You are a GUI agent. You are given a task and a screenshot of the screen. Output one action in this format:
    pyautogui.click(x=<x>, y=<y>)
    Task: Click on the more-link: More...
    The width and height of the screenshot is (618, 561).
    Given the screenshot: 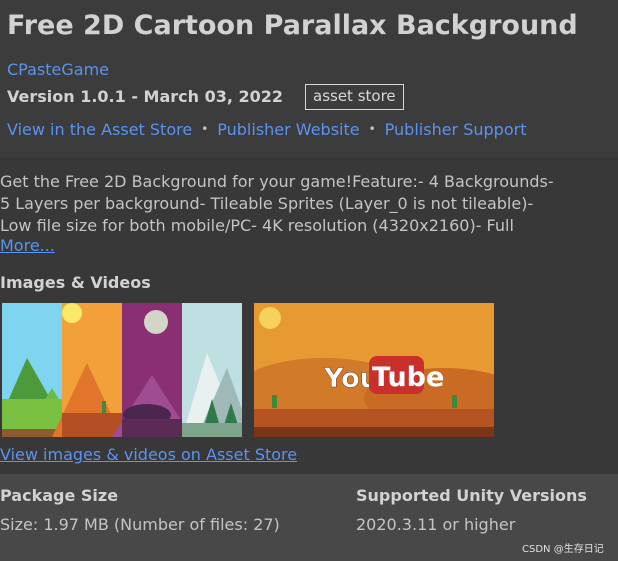 What is the action you would take?
    pyautogui.click(x=27, y=245)
    